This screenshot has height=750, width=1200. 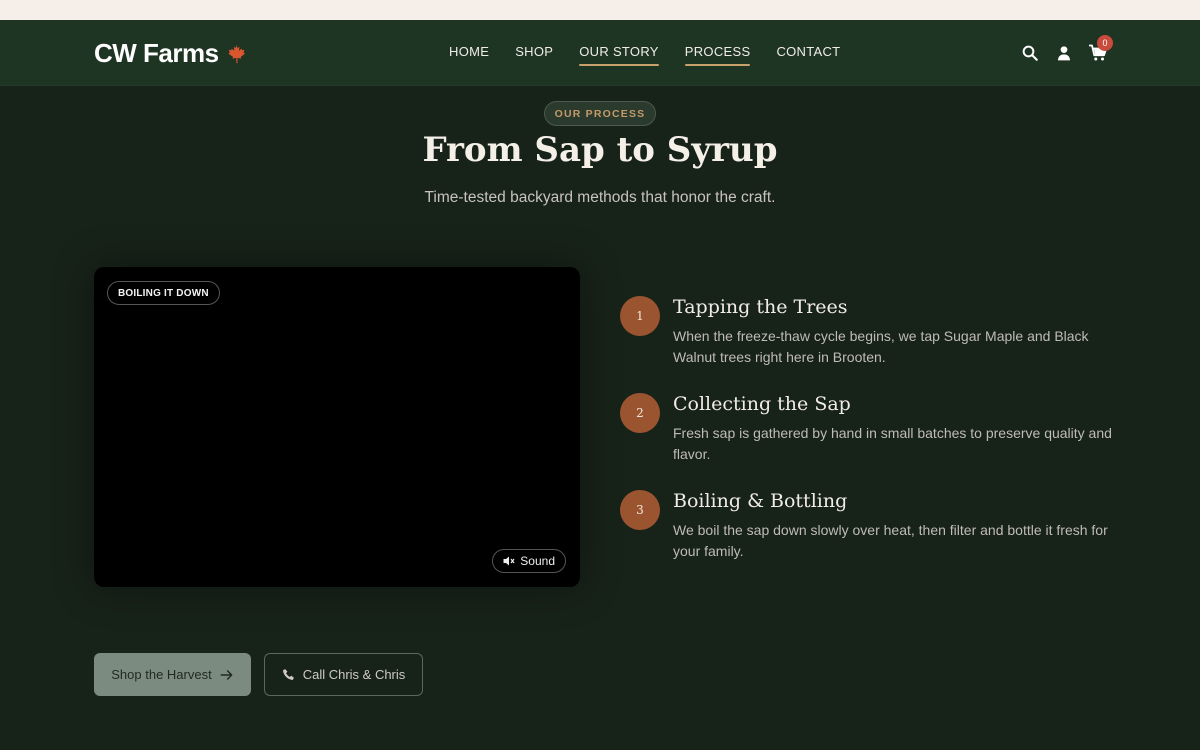 I want to click on nav-process: PROCESS, so click(x=718, y=55).